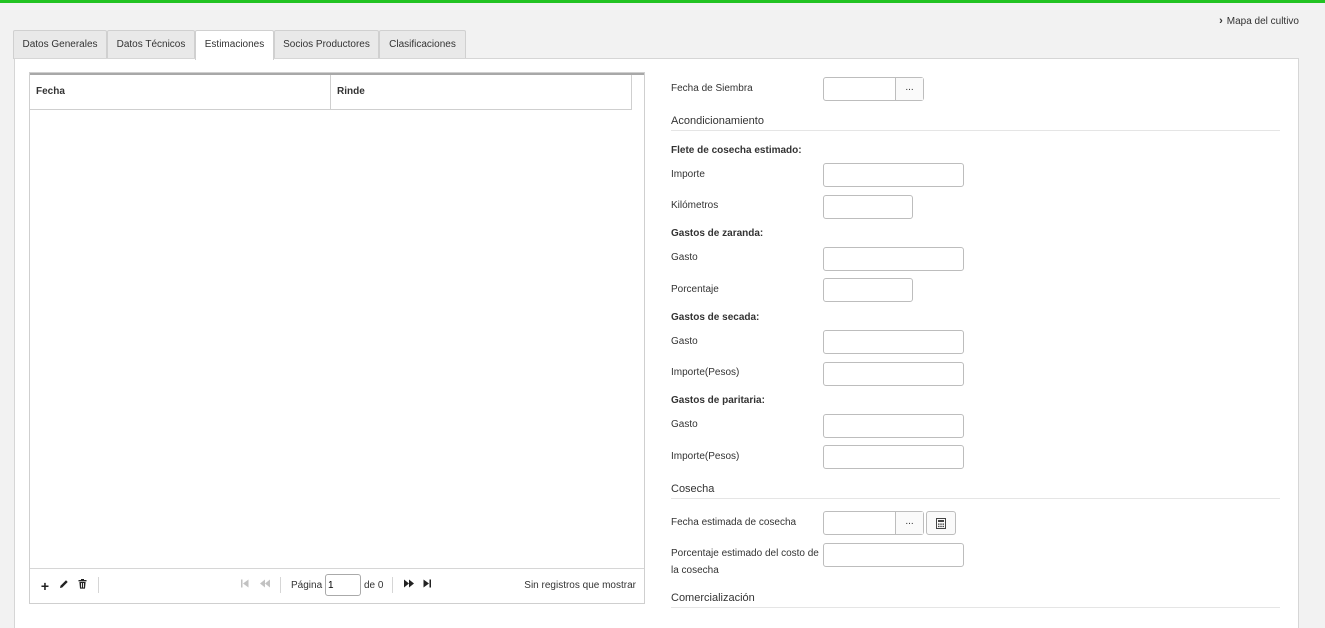 This screenshot has height=628, width=1325. What do you see at coordinates (180, 92) in the screenshot?
I see `column-header-fecha: Fecha` at bounding box center [180, 92].